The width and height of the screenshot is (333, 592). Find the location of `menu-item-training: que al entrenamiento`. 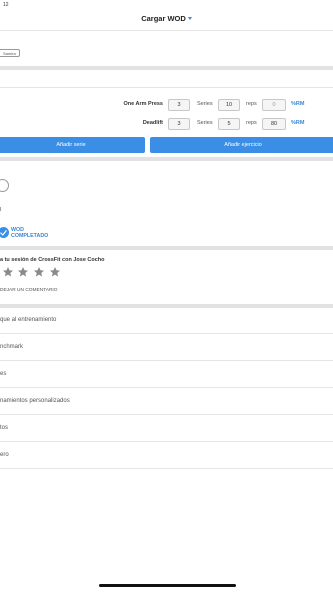

menu-item-training: que al entrenamiento is located at coordinates (166, 321).